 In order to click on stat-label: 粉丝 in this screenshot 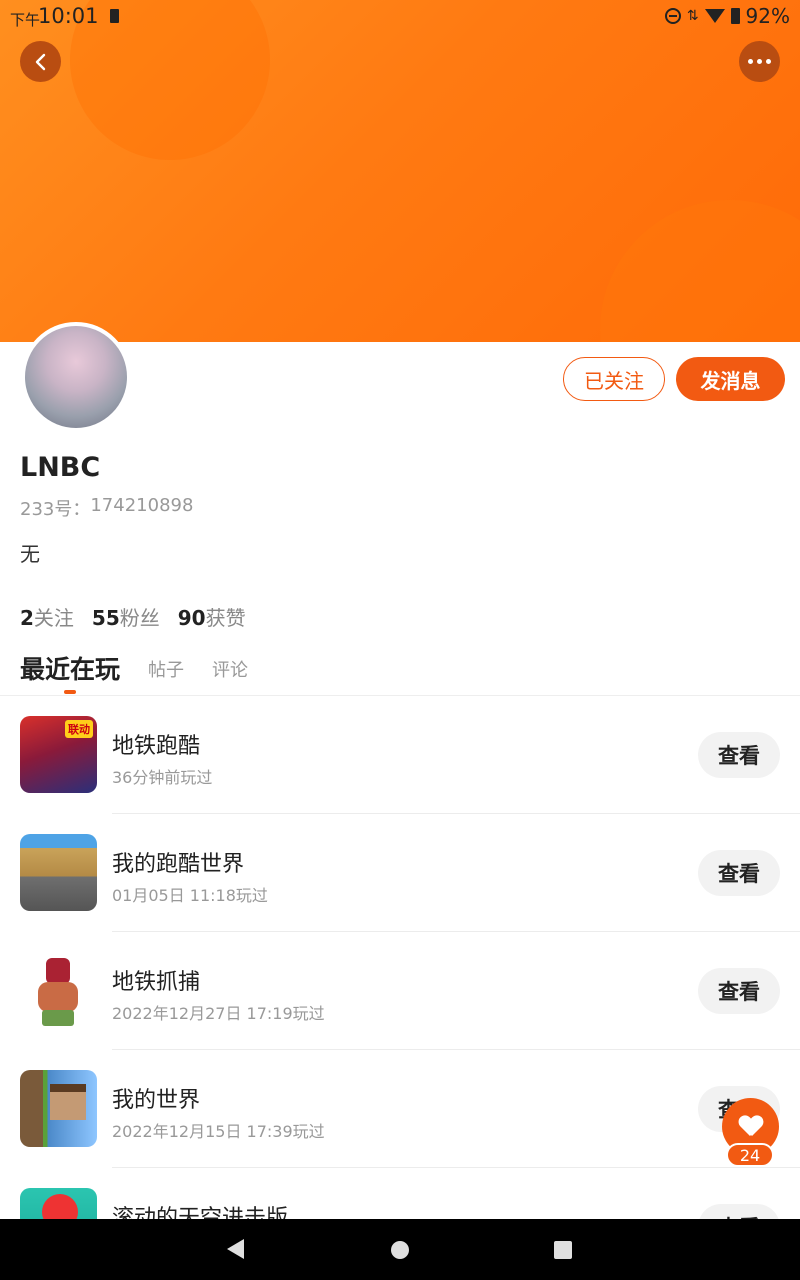, I will do `click(139, 618)`.